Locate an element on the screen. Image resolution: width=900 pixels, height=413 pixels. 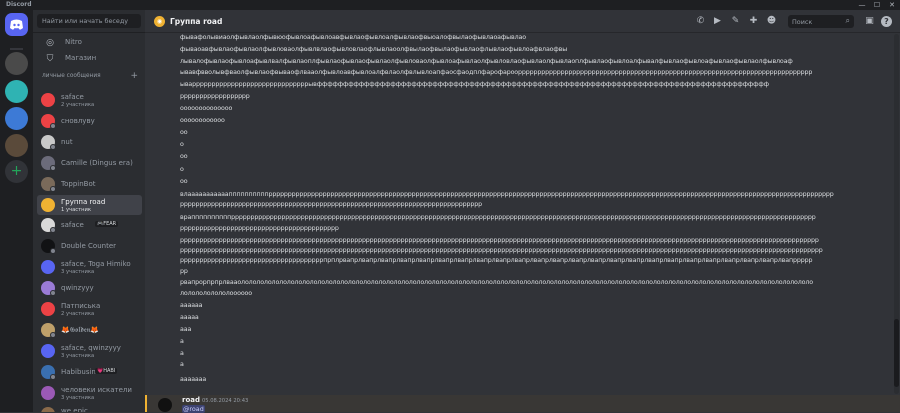
dm-item: saface 2 участника is located at coordinates (89, 100).